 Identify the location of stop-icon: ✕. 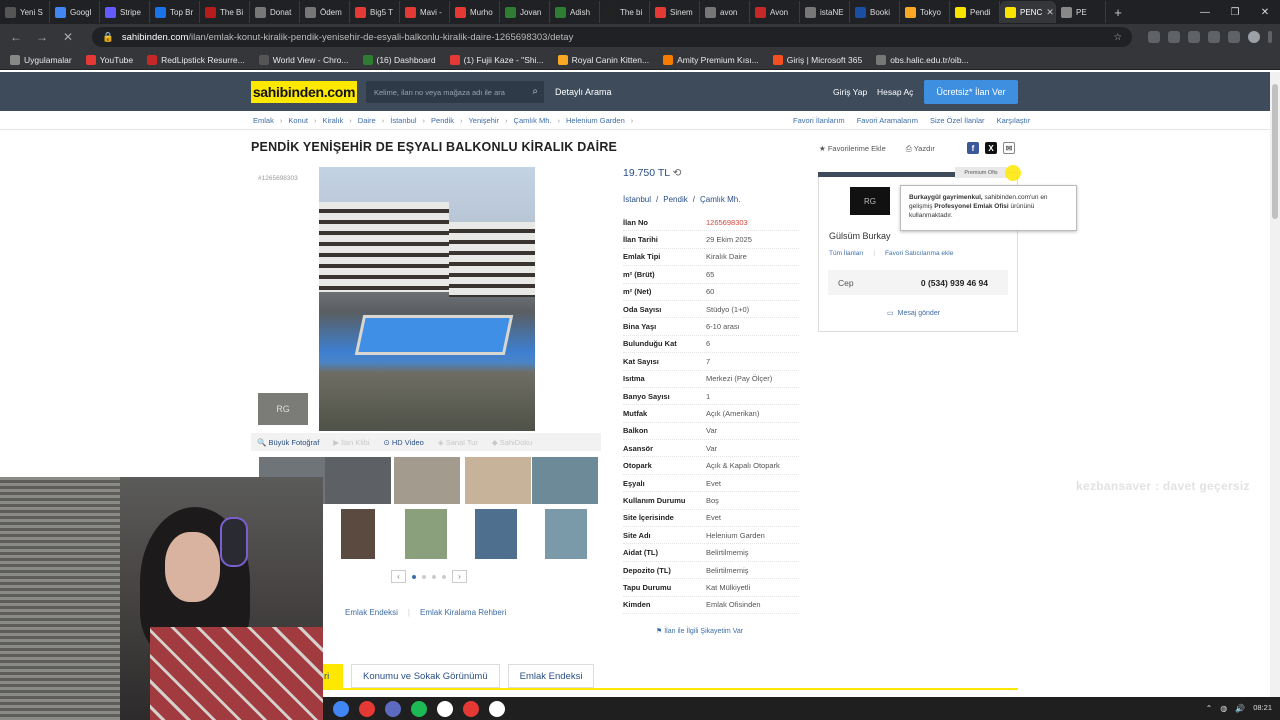
(68, 37).